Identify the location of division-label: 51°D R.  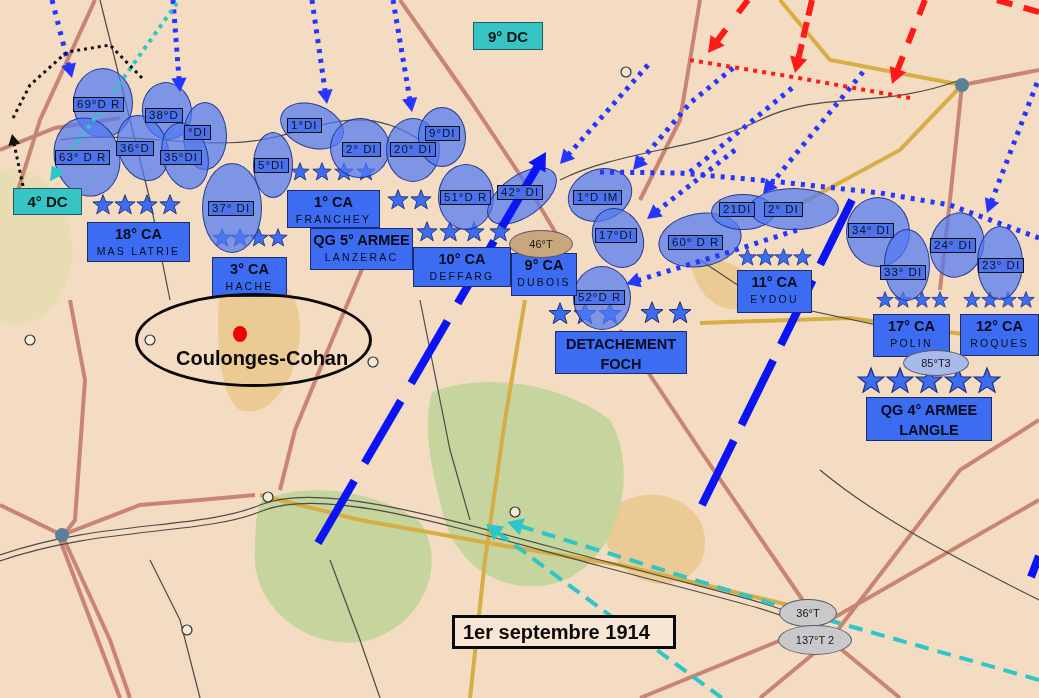
(466, 197).